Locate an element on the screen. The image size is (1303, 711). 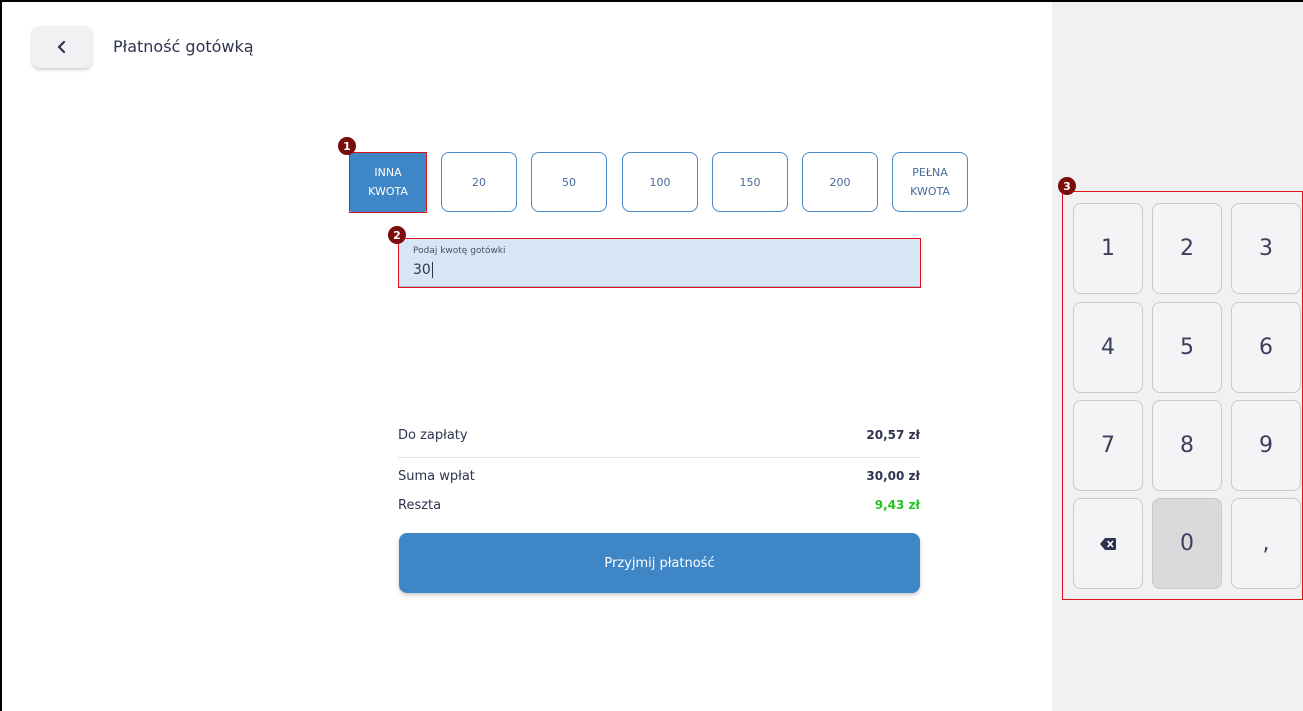
change-label: Reszta is located at coordinates (420, 505).